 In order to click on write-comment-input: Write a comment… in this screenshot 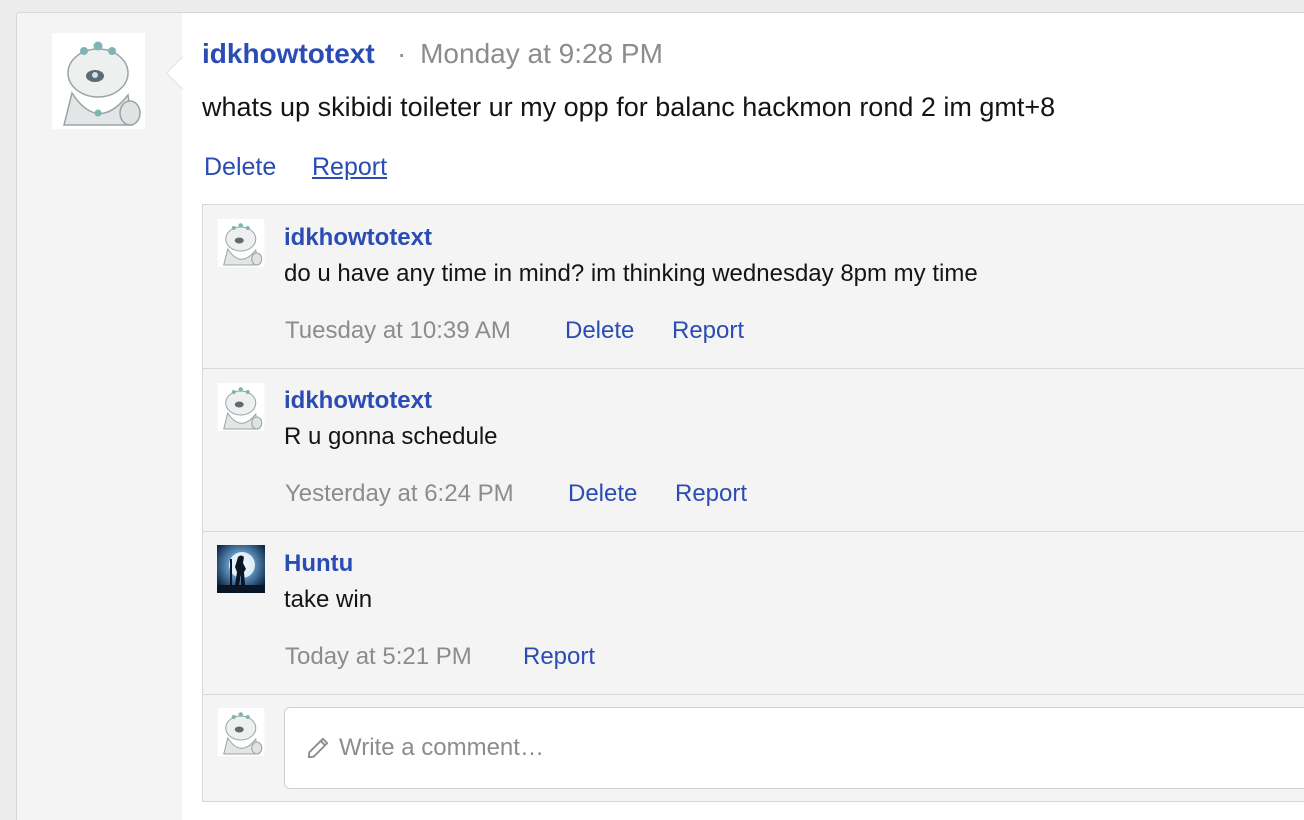, I will do `click(794, 748)`.